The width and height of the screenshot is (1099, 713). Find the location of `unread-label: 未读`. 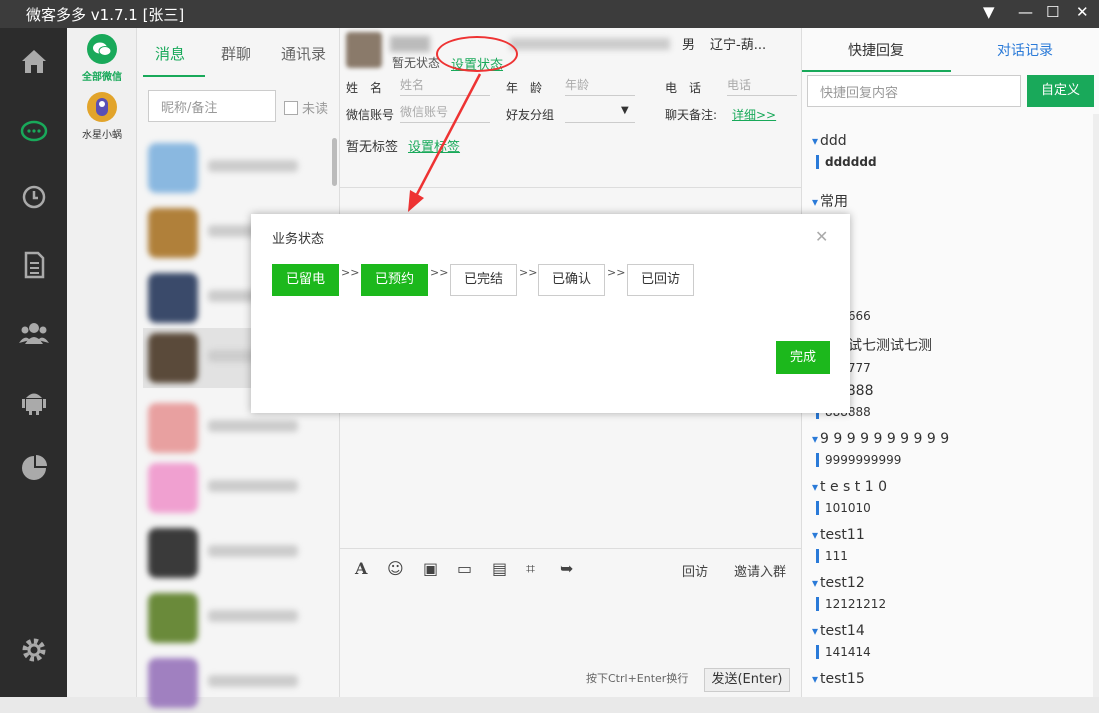

unread-label: 未读 is located at coordinates (315, 109).